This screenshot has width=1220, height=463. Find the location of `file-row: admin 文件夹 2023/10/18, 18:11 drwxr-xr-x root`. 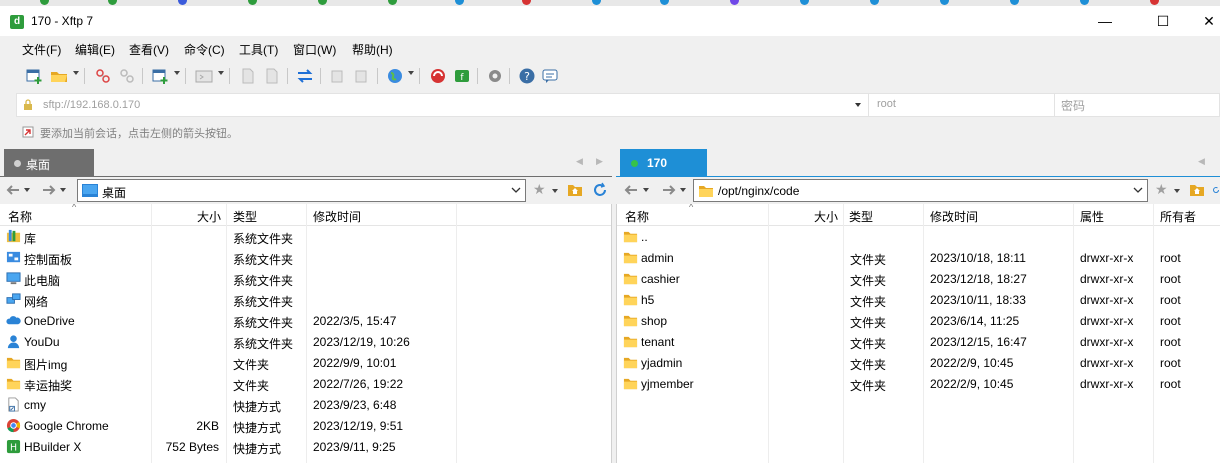

file-row: admin 文件夹 2023/10/18, 18:11 drwxr-xr-x root is located at coordinates (918, 258).